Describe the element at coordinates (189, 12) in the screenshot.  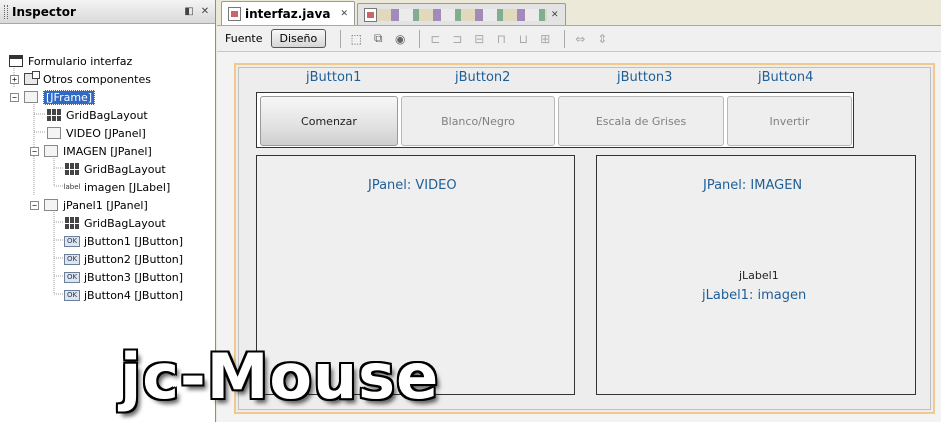
I see `minimize-window-icon: ◧` at that location.